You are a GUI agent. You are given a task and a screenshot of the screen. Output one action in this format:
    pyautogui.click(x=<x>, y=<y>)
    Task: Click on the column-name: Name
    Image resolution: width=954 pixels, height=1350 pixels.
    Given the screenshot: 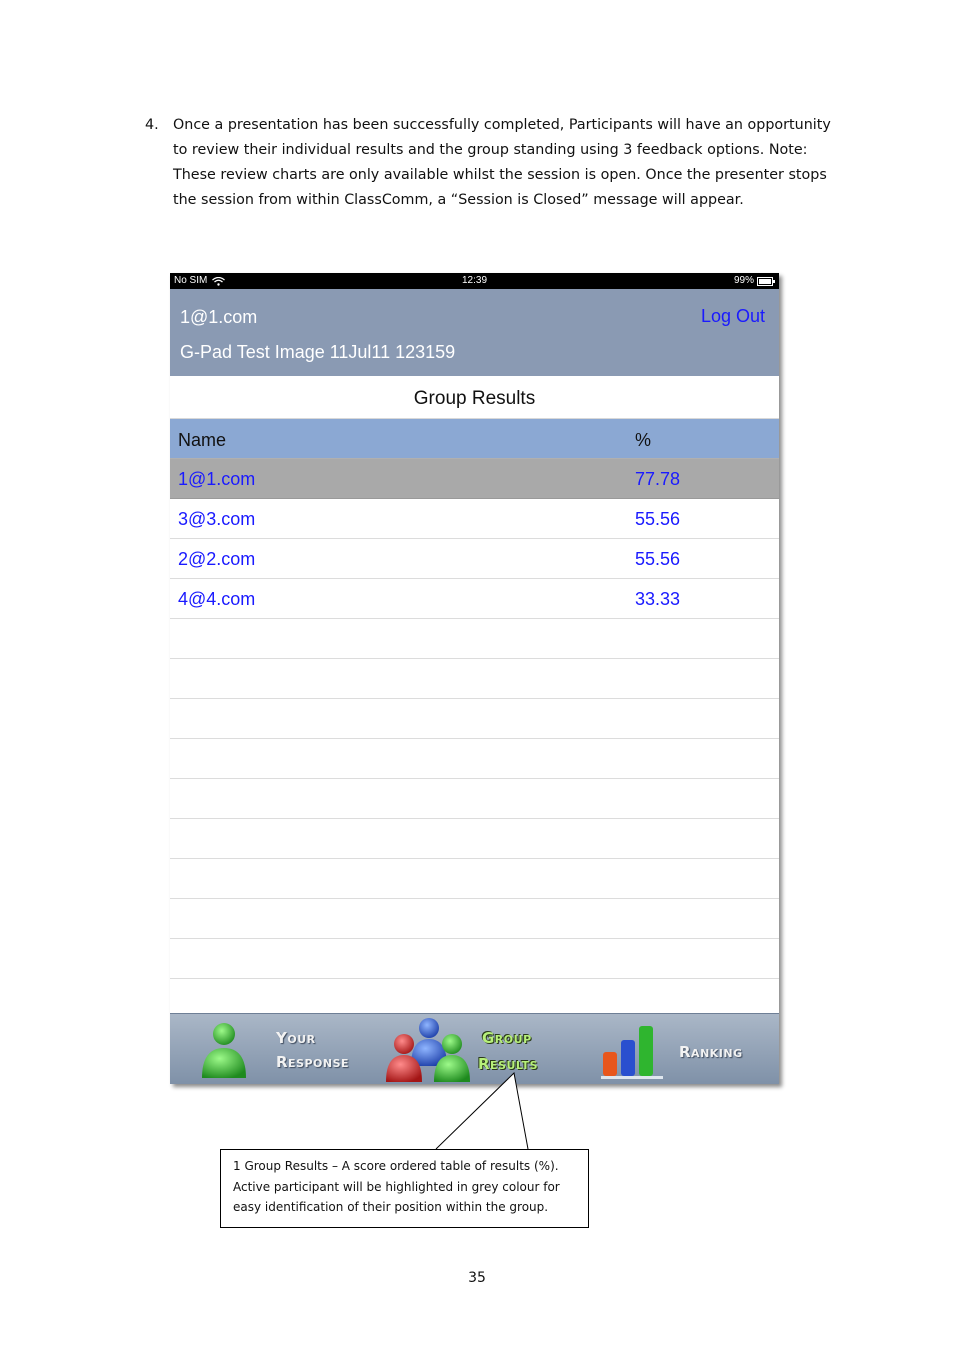 What is the action you would take?
    pyautogui.click(x=202, y=440)
    